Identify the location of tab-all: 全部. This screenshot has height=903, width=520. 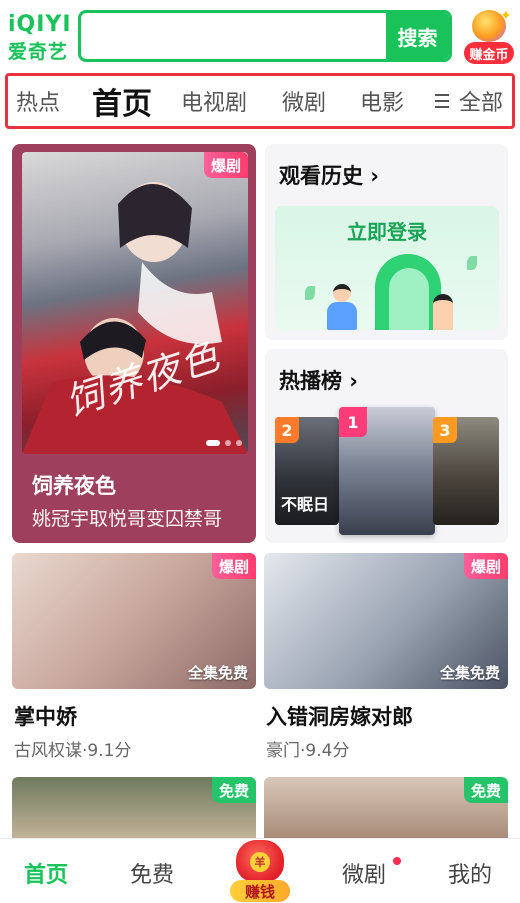
(469, 101).